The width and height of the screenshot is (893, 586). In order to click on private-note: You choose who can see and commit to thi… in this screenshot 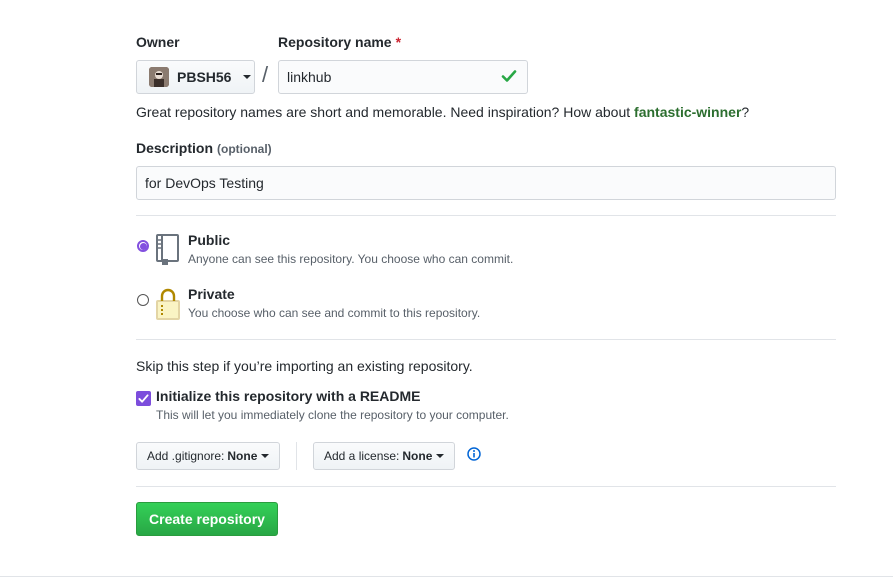, I will do `click(334, 313)`.